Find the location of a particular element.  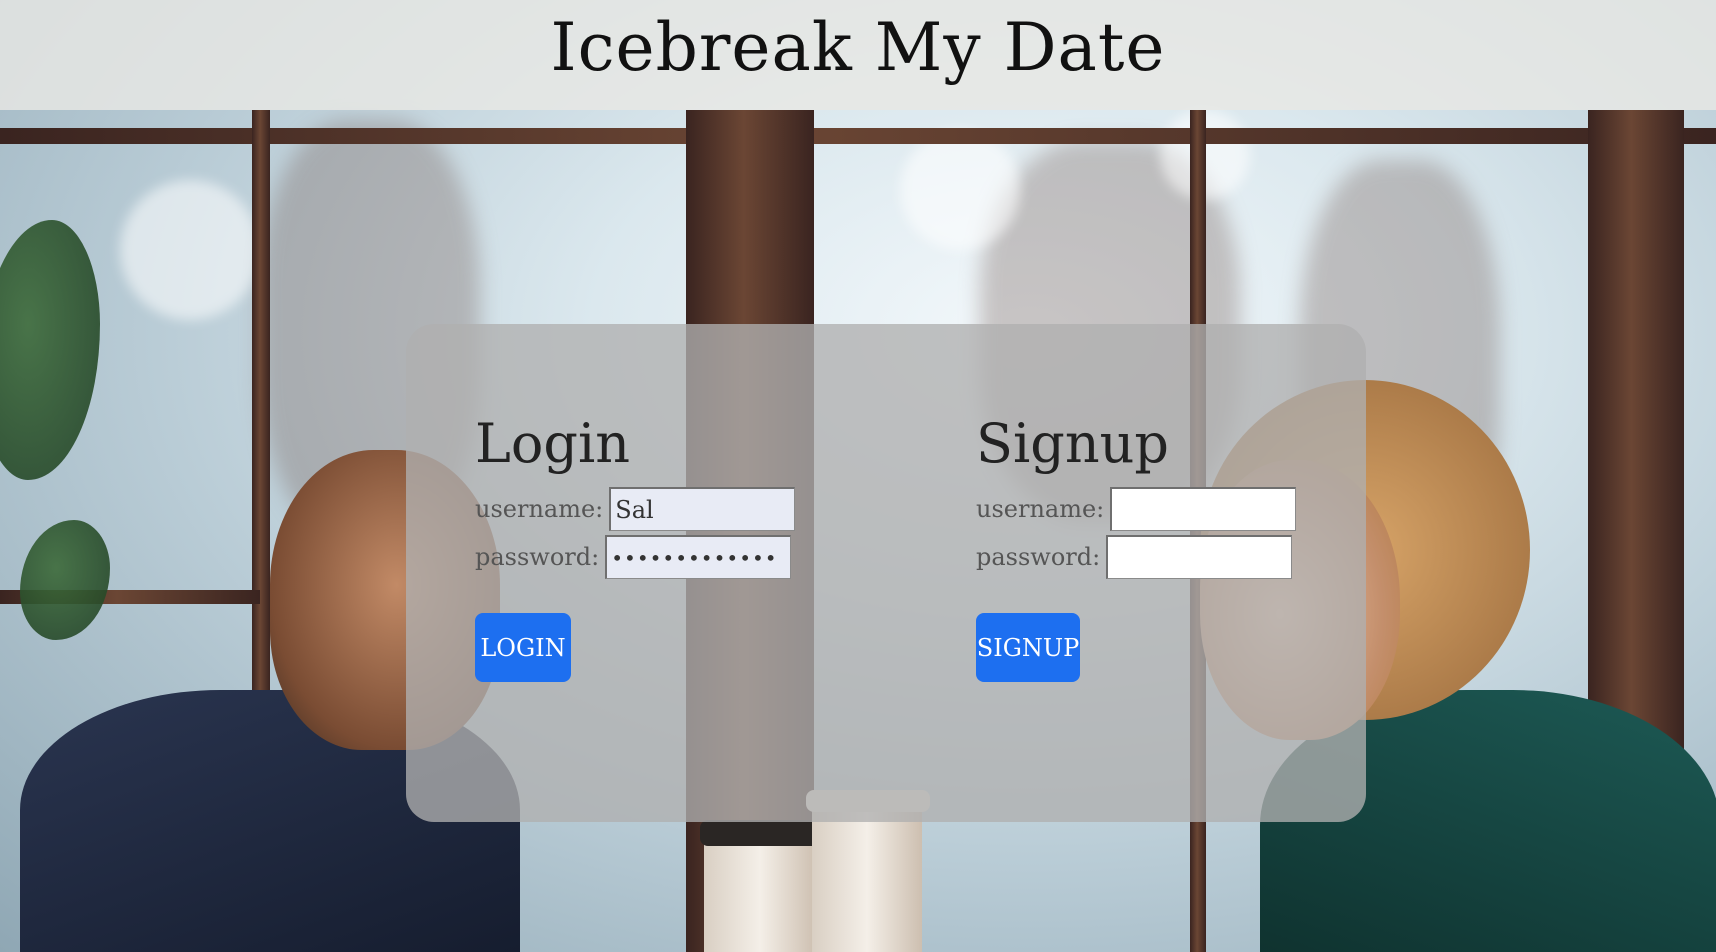

login-password-label: password: is located at coordinates (537, 557).